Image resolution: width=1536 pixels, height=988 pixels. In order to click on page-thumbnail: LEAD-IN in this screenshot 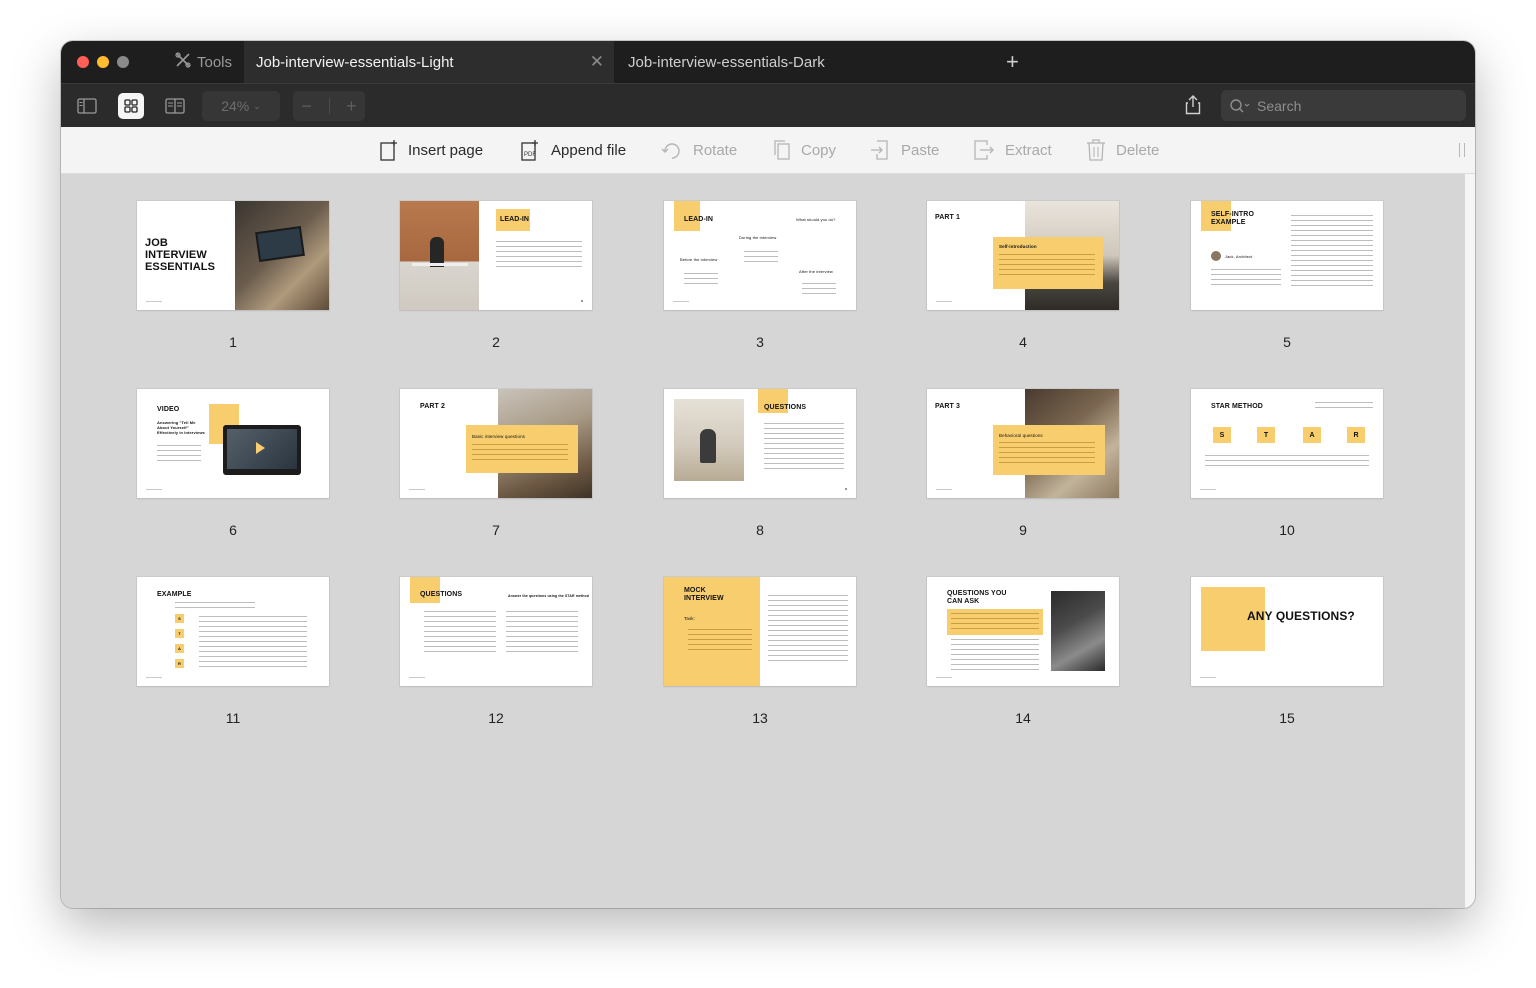, I will do `click(496, 255)`.